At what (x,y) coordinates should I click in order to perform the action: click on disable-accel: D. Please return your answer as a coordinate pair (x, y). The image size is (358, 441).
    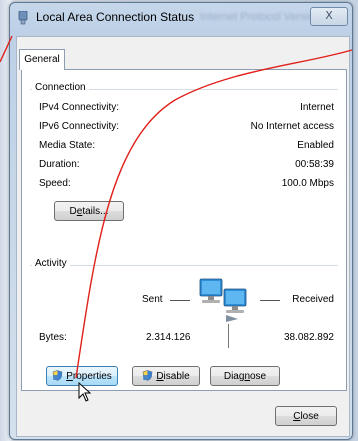
    Looking at the image, I should click on (160, 376).